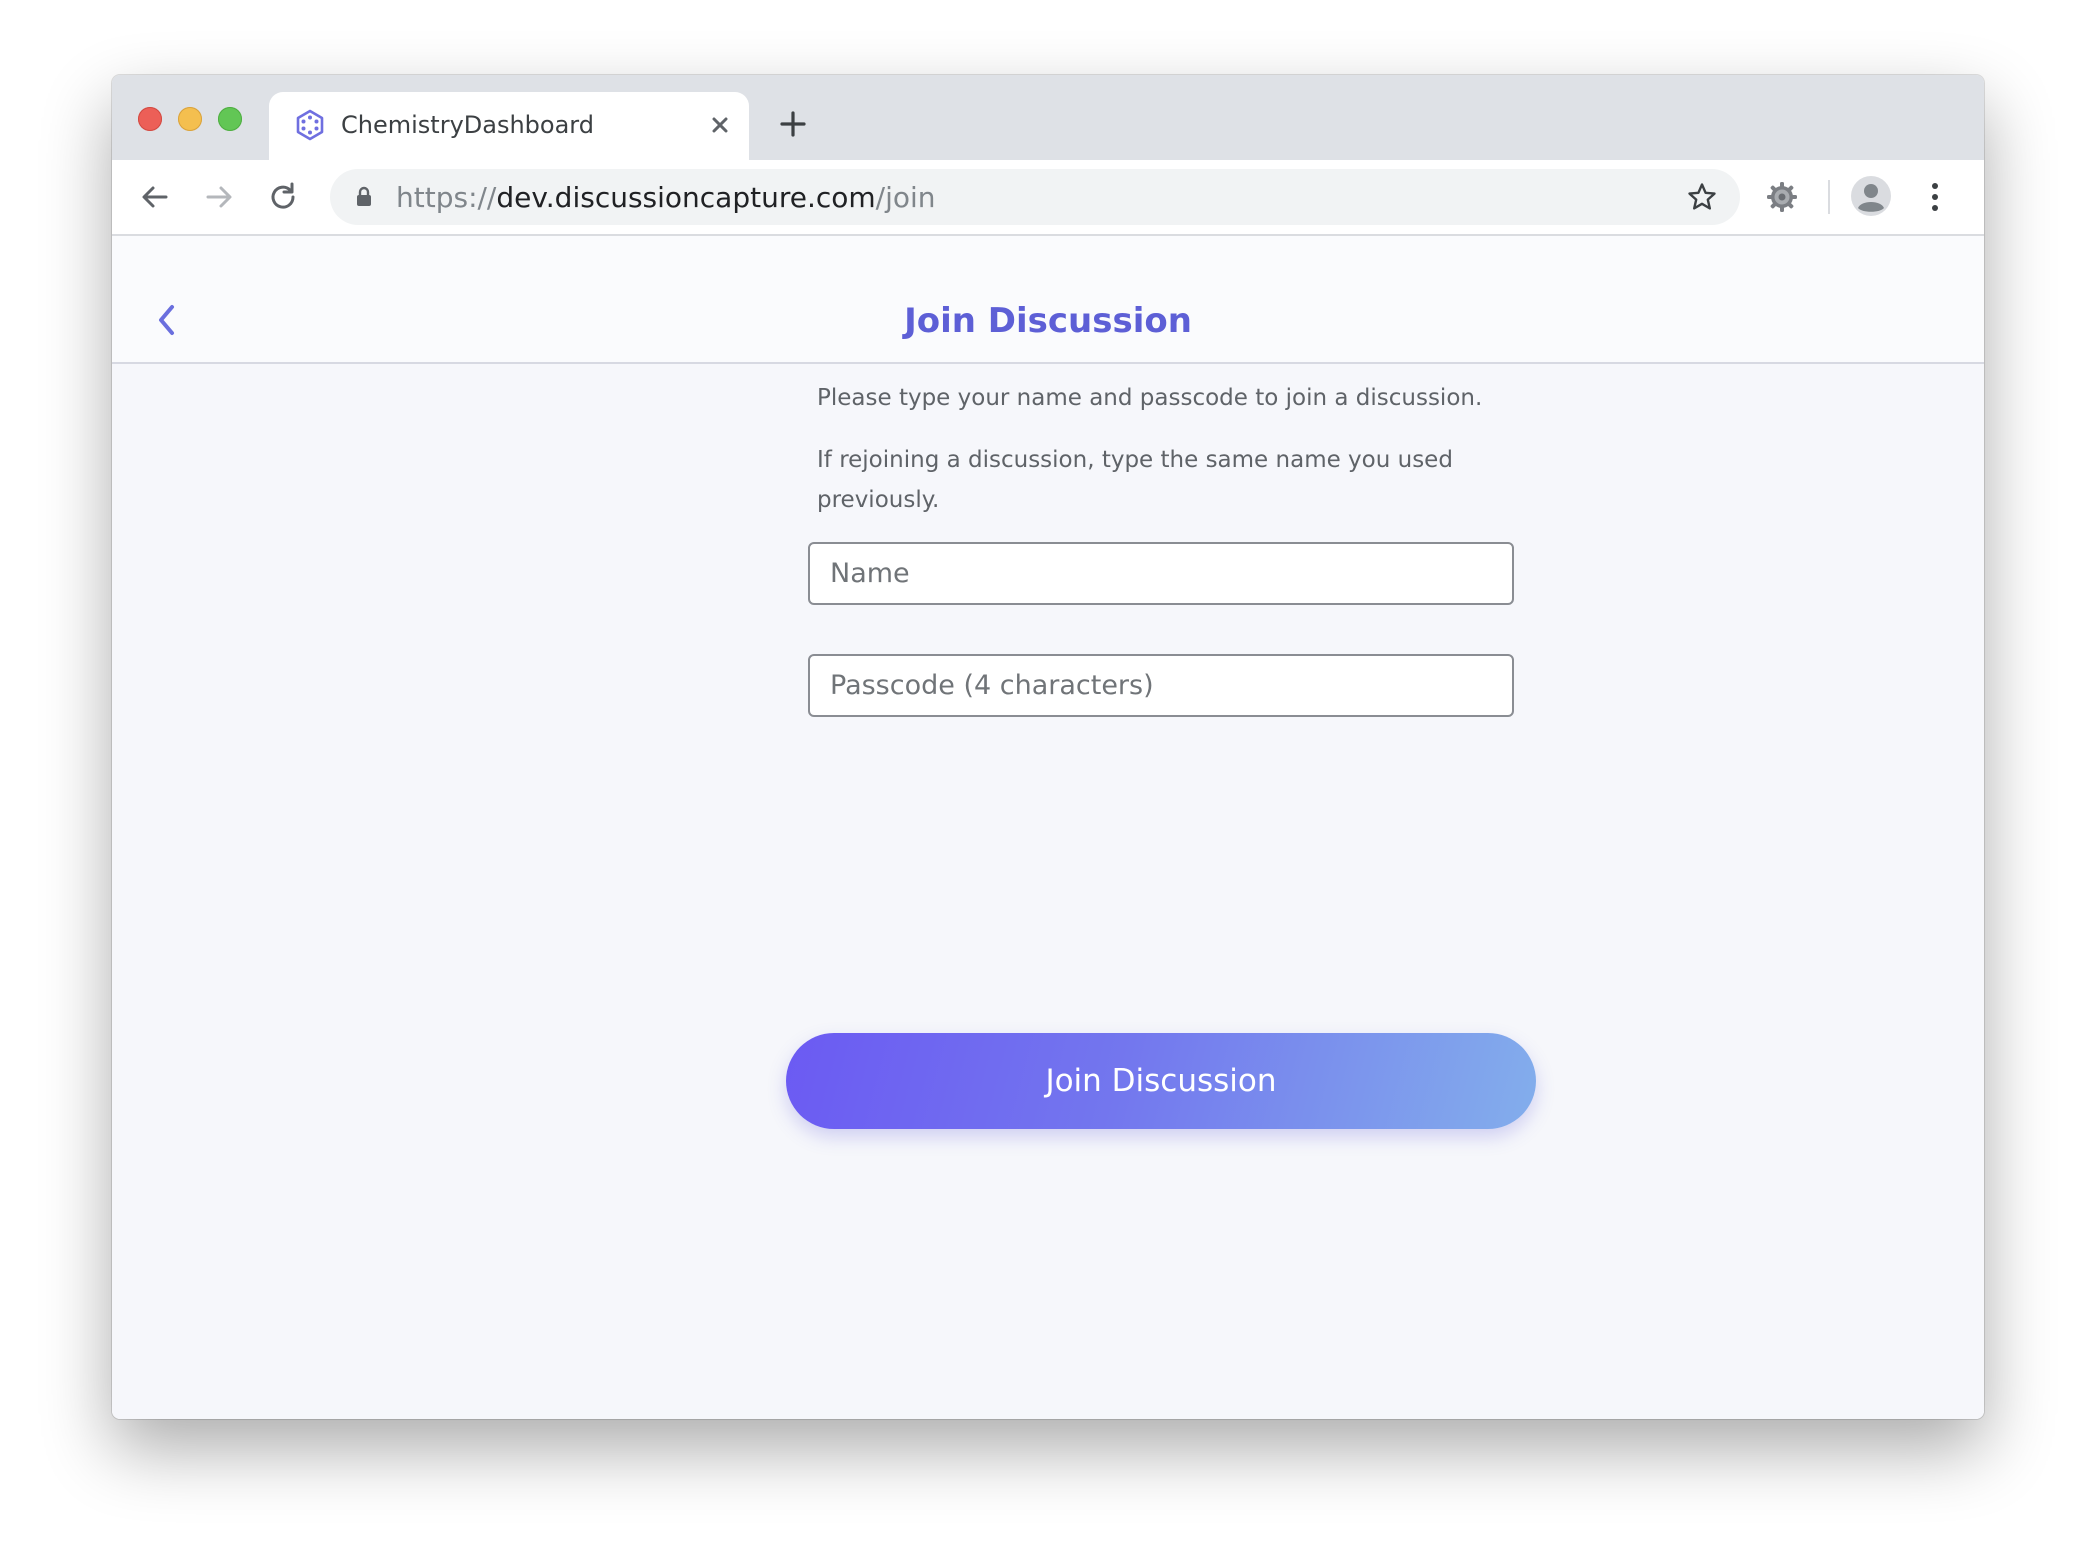 Image resolution: width=2090 pixels, height=1564 pixels. Describe the element at coordinates (190, 119) in the screenshot. I see `minimize-window-button` at that location.